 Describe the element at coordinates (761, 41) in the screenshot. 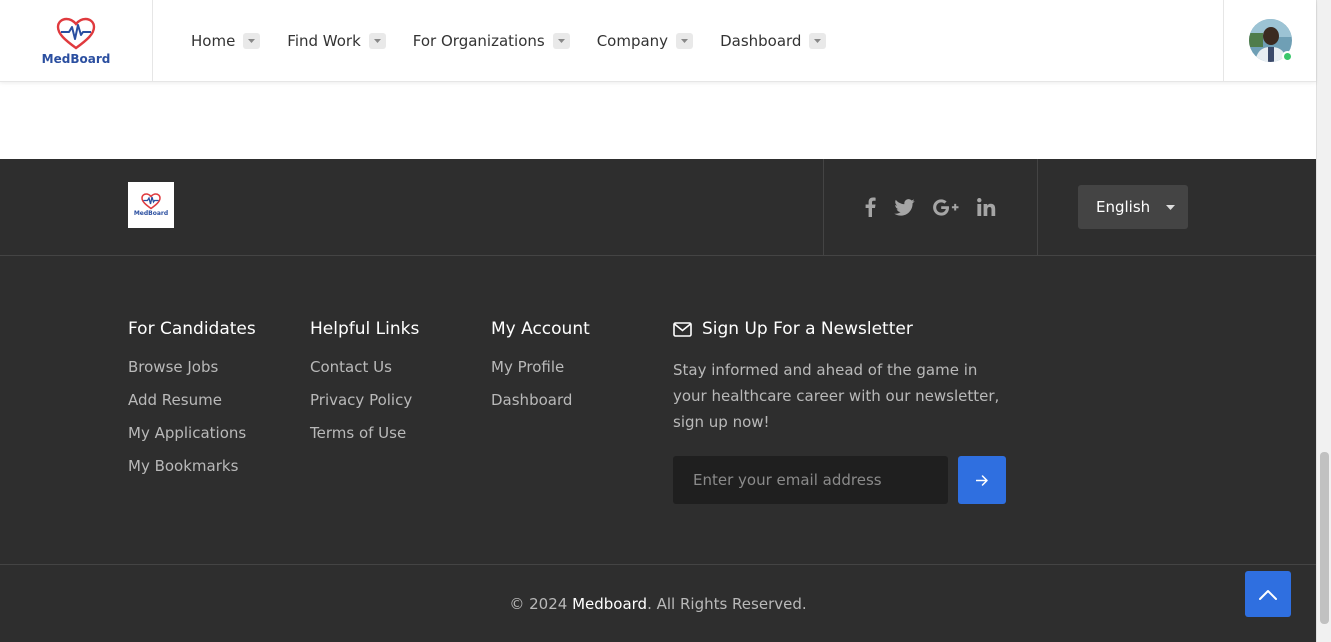

I see `nav-label: Dashboard` at that location.